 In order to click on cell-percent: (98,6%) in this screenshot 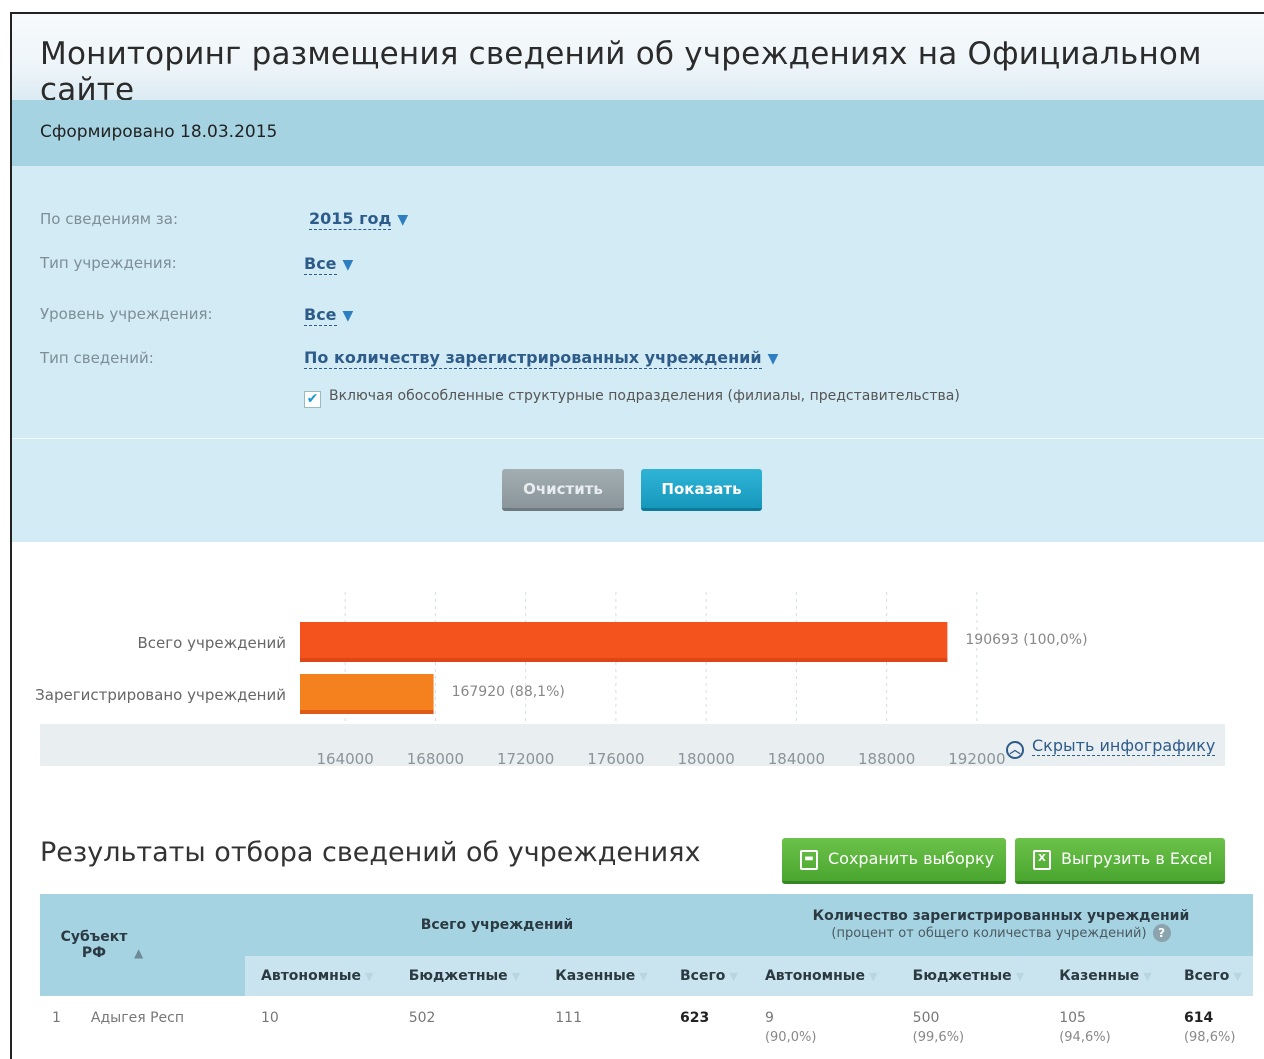, I will do `click(1209, 1037)`.